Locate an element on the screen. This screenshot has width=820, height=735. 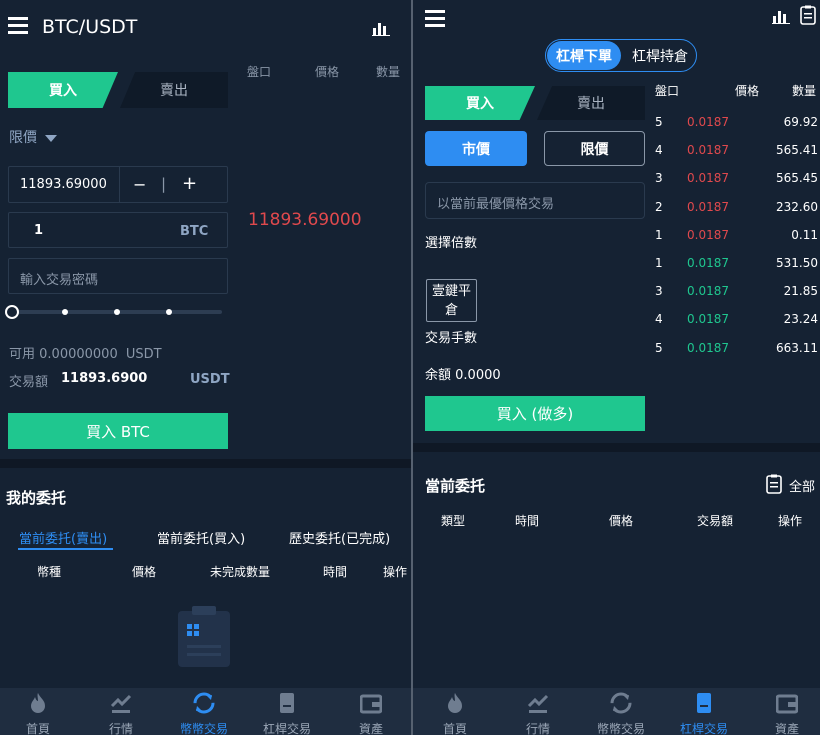
price-input: 11893.69000 is located at coordinates (63, 184).